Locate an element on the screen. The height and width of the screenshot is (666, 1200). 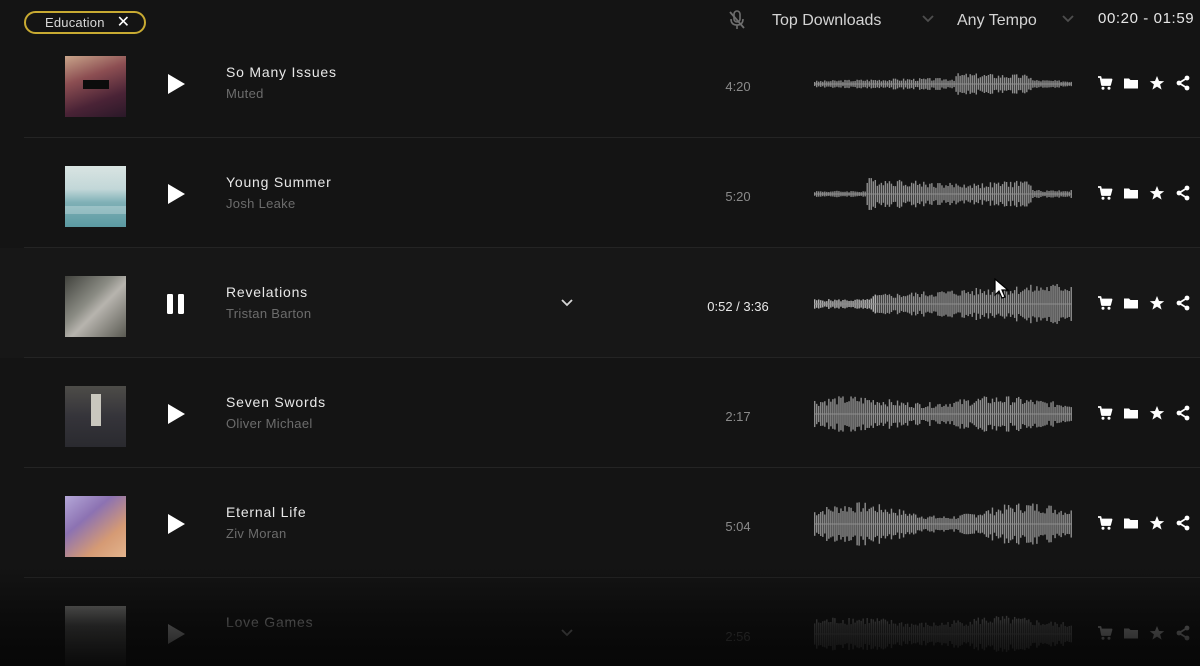
track-title: Revelations is located at coordinates (267, 292).